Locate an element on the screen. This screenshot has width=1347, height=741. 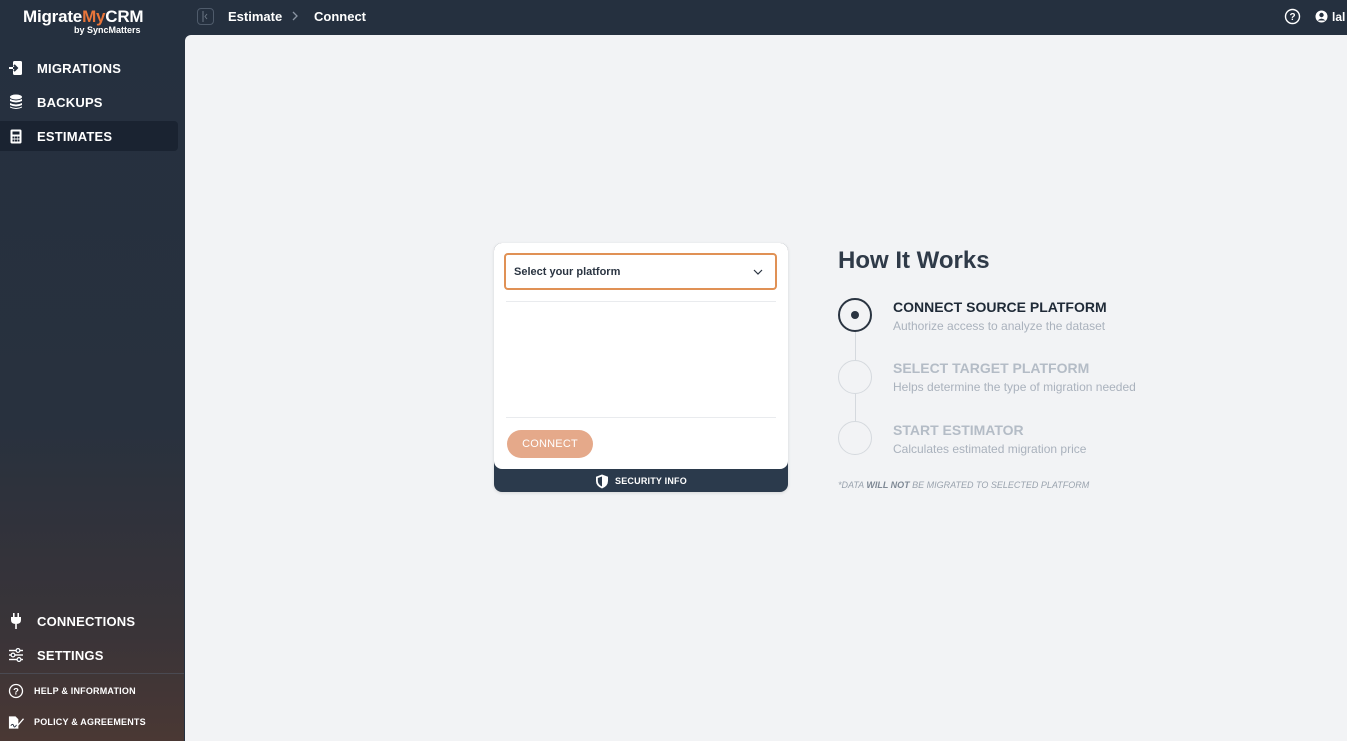
breadcrumb-estimate: Estimate is located at coordinates (255, 16).